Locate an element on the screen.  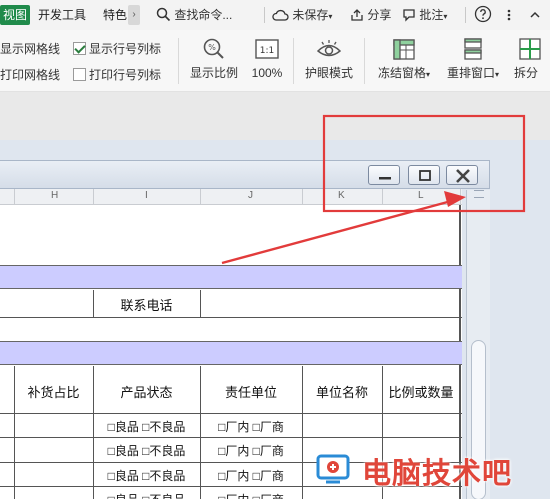
pointer-arrowhead is located at coordinates (455, 199).